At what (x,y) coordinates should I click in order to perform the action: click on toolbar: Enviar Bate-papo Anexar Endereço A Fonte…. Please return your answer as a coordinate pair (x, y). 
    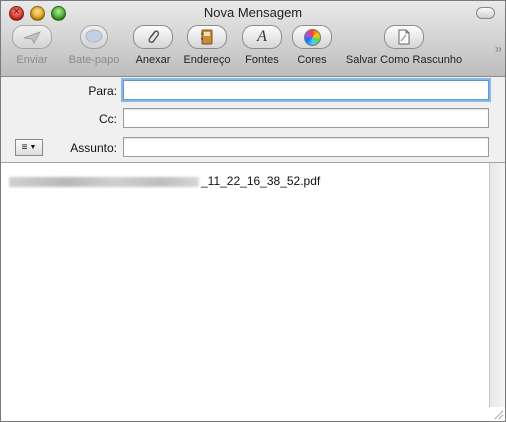
    Looking at the image, I should click on (253, 48).